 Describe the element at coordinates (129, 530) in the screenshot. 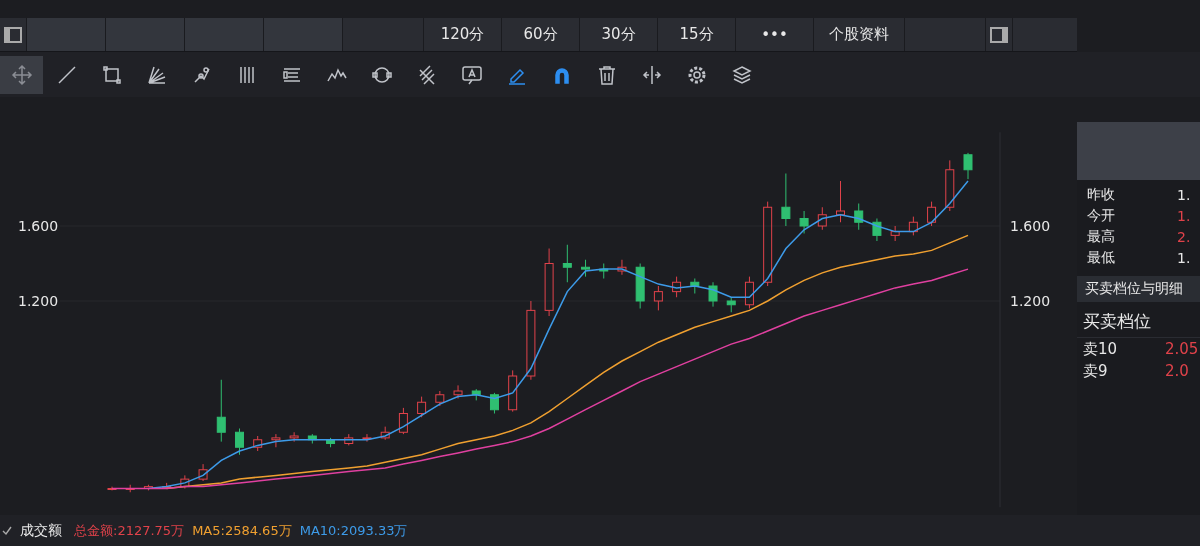

I see `volume-stat: 总金额:2127.75万` at that location.